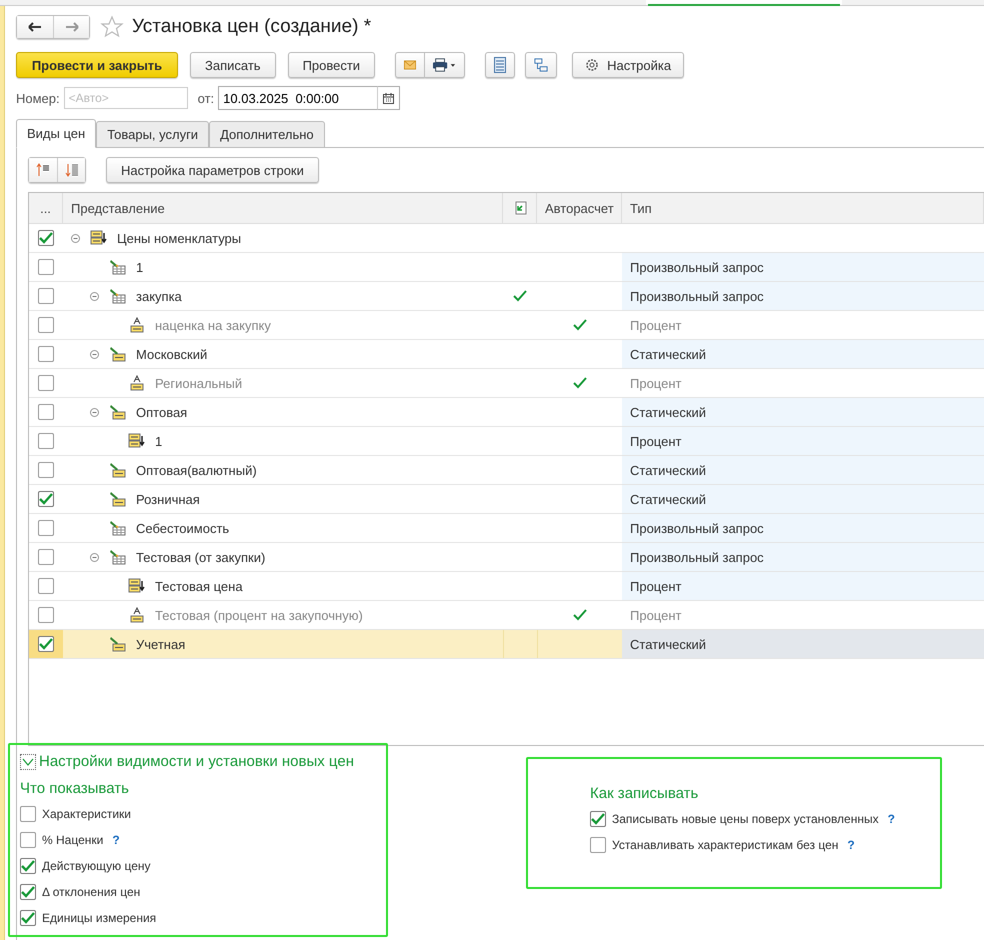 The width and height of the screenshot is (984, 940). I want to click on structure-button, so click(541, 65).